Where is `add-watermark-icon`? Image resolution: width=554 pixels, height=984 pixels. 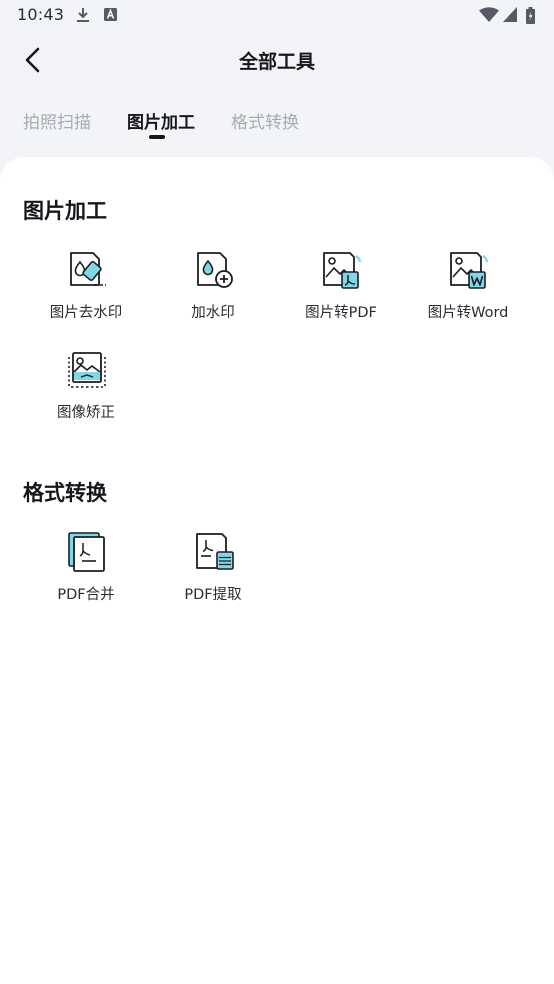
add-watermark-icon is located at coordinates (215, 270).